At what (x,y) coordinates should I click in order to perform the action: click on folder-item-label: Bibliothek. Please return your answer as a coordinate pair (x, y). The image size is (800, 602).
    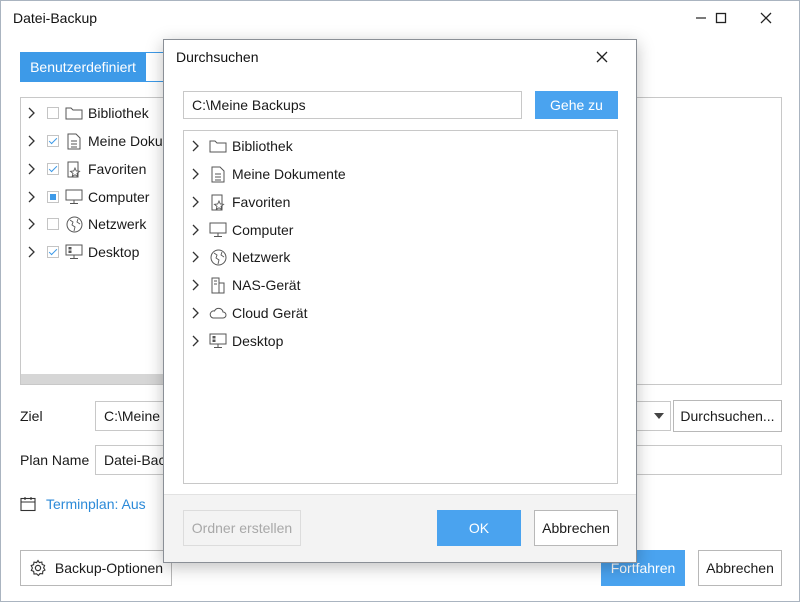
    Looking at the image, I should click on (262, 146).